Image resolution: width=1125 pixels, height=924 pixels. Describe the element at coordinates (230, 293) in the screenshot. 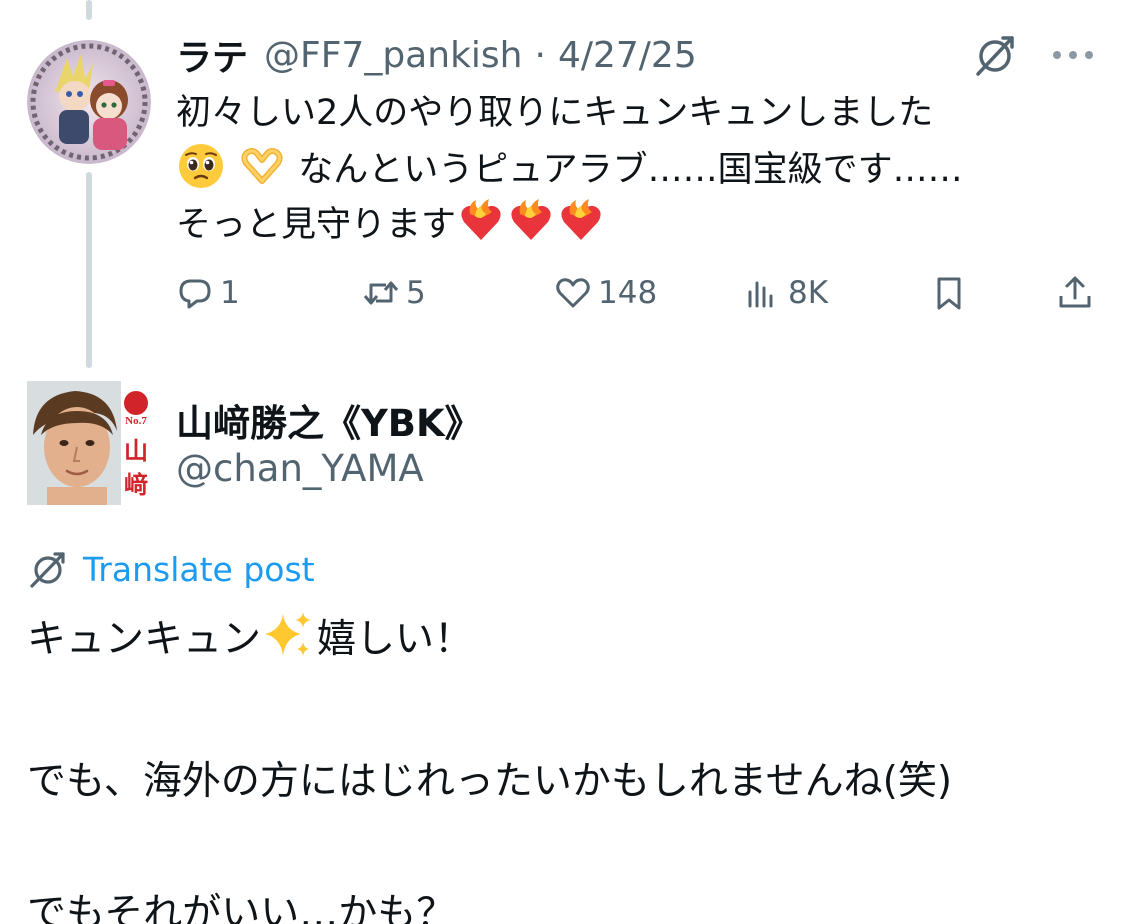

I see `reply-count: 1` at that location.